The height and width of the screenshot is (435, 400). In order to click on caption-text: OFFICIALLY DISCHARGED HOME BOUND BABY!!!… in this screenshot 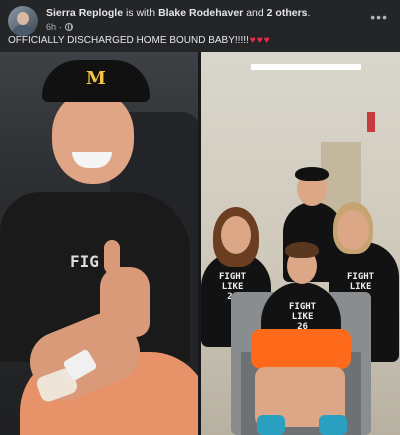, I will do `click(128, 40)`.